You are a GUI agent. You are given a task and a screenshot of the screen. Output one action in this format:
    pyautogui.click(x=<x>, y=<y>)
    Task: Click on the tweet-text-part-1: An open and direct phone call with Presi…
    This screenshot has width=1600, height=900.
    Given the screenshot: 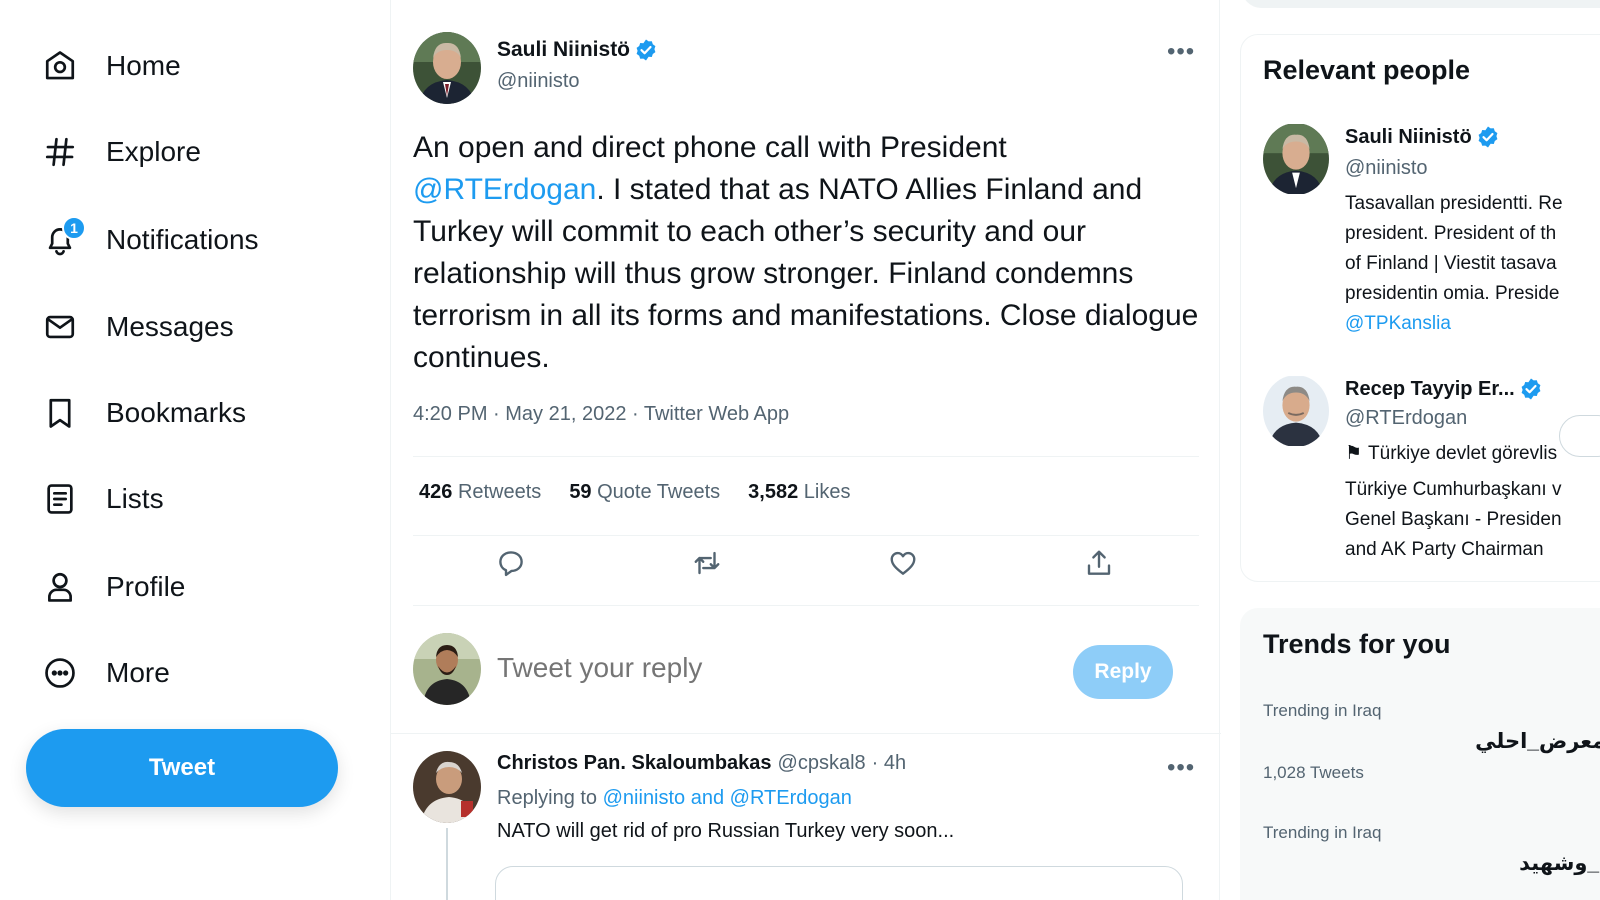 What is the action you would take?
    pyautogui.click(x=710, y=147)
    